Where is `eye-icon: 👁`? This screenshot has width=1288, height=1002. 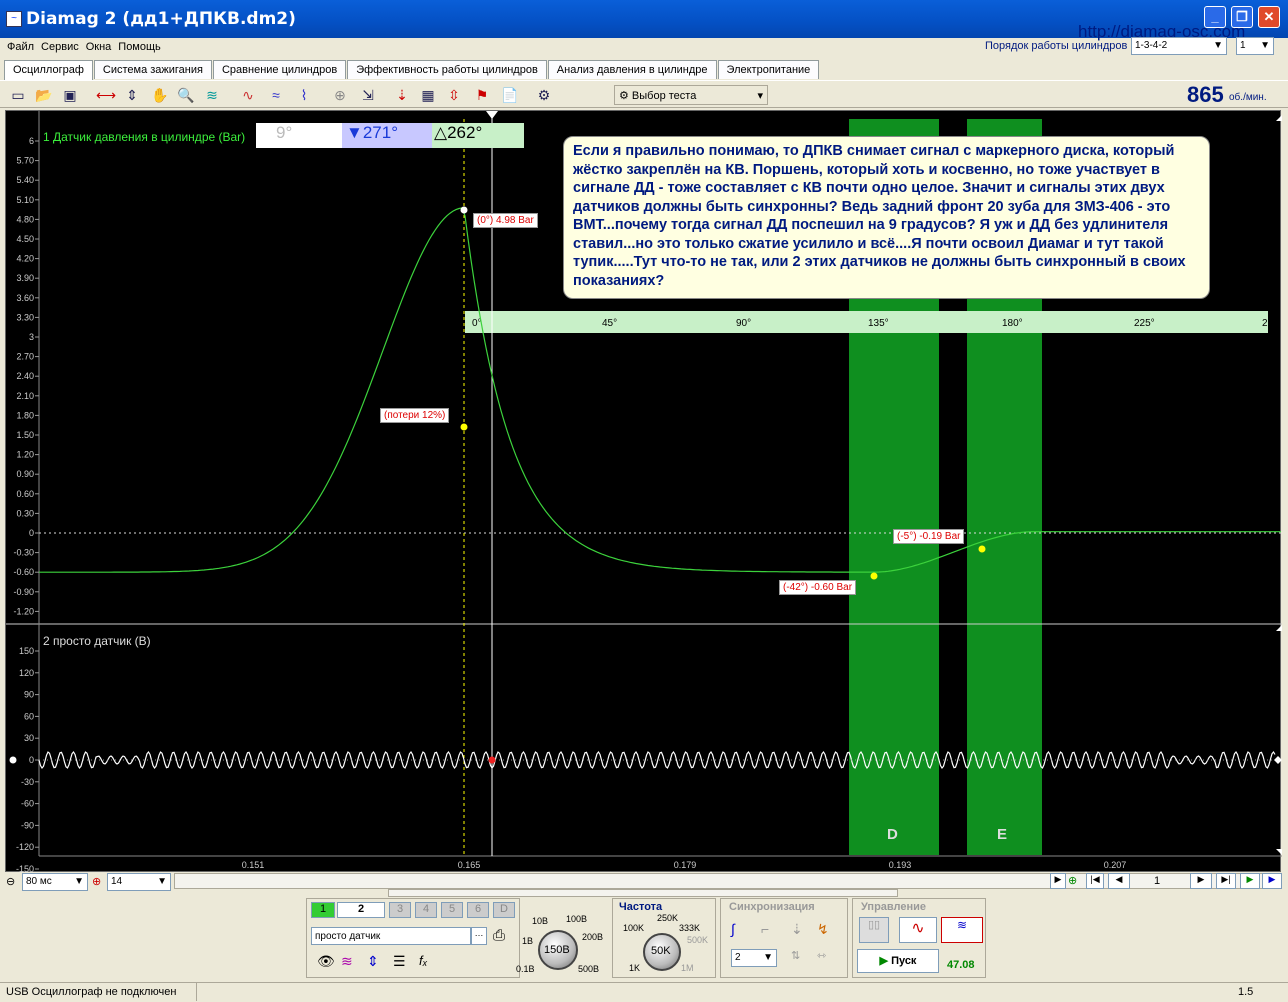 eye-icon: 👁 is located at coordinates (326, 961).